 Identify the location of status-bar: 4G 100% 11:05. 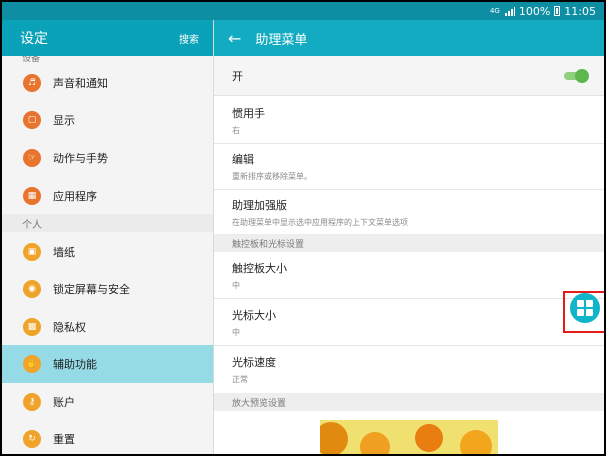
(303, 11).